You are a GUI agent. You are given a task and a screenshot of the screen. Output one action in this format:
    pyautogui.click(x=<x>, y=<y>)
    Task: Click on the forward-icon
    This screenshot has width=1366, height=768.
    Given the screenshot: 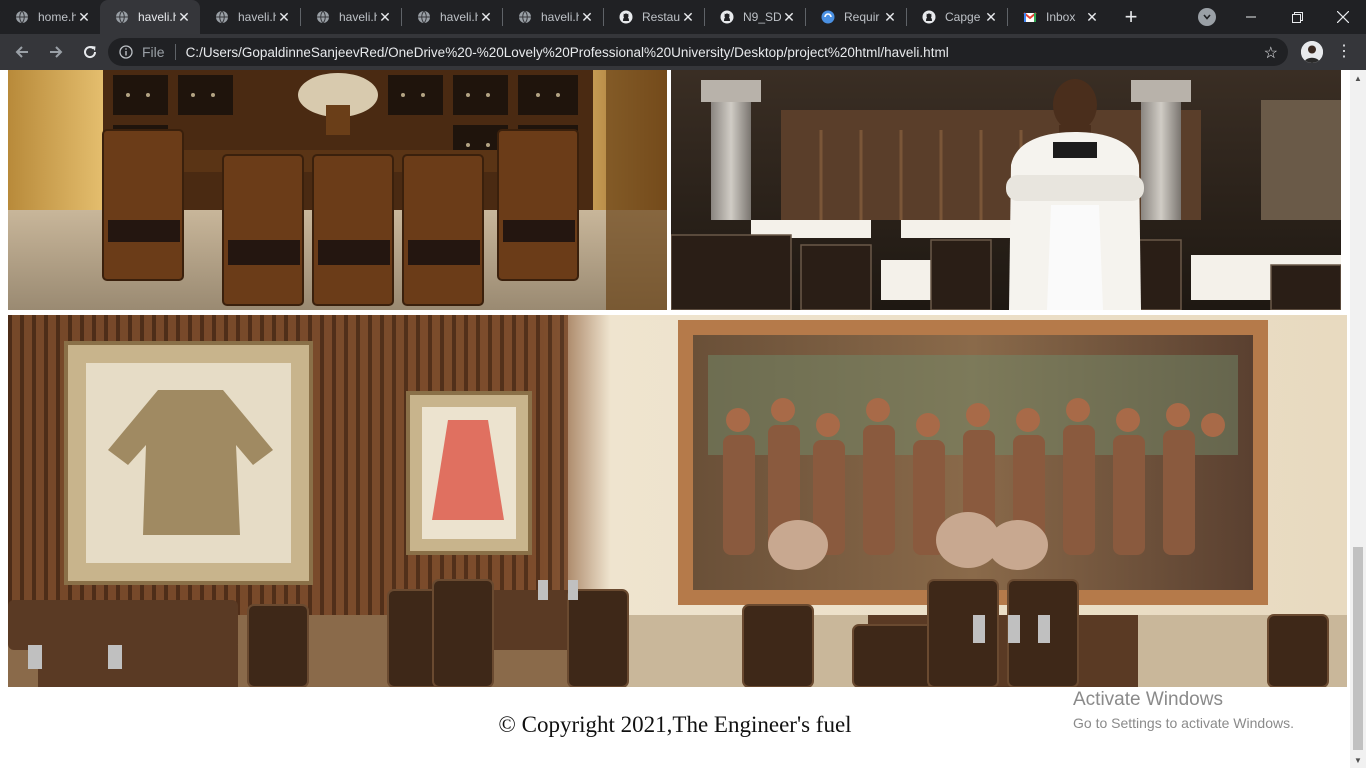 What is the action you would take?
    pyautogui.click(x=56, y=52)
    